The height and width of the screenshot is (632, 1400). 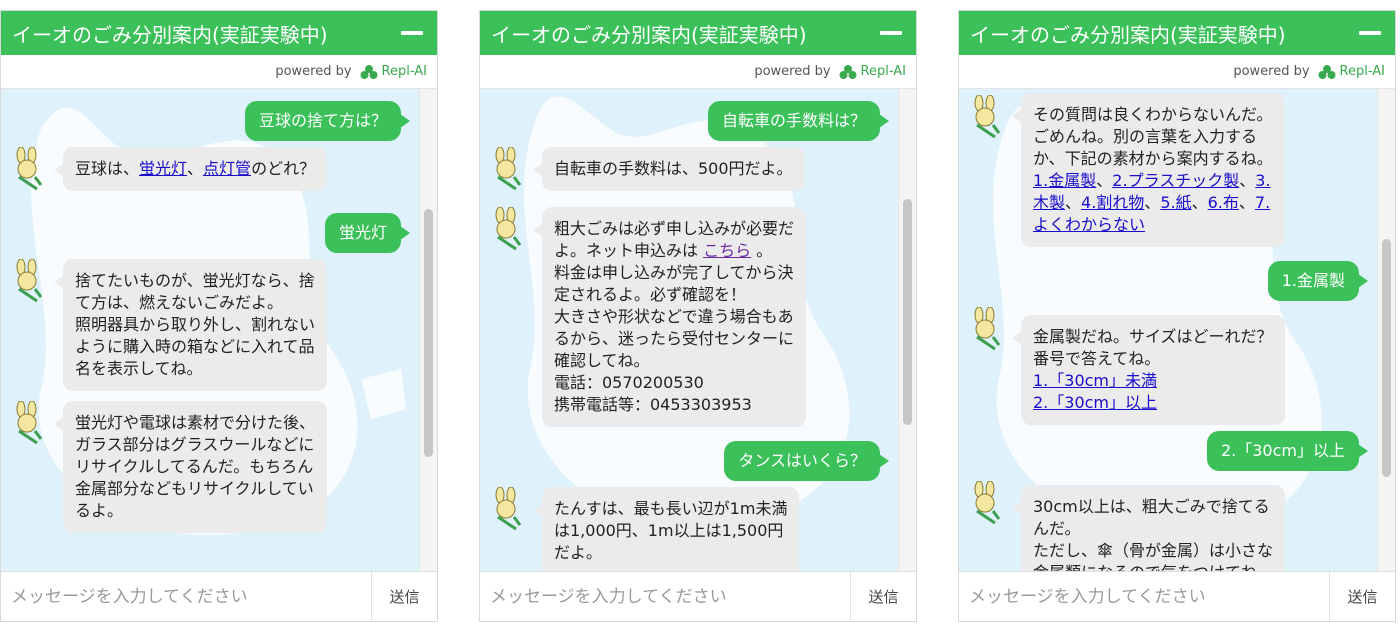 What do you see at coordinates (327, 121) in the screenshot?
I see `user-message: 豆球の捨て方は？` at bounding box center [327, 121].